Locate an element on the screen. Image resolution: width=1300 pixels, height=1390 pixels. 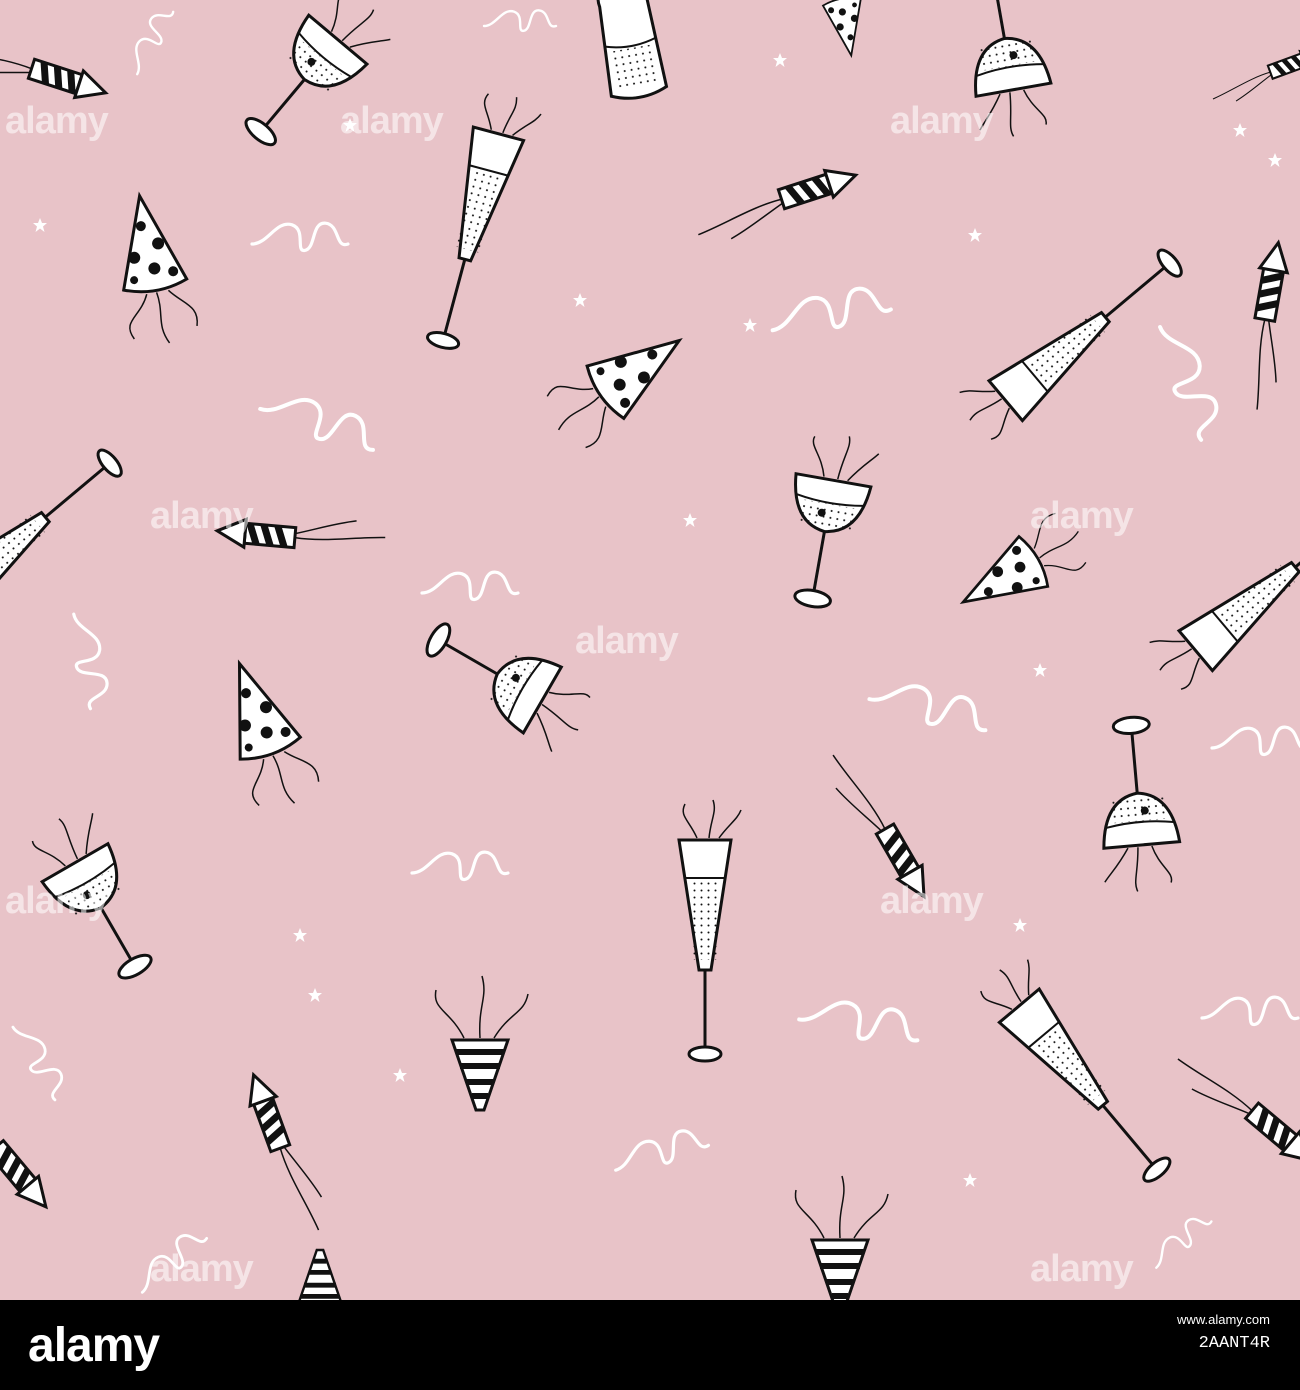
footer-logo: alamy is located at coordinates (94, 1345).